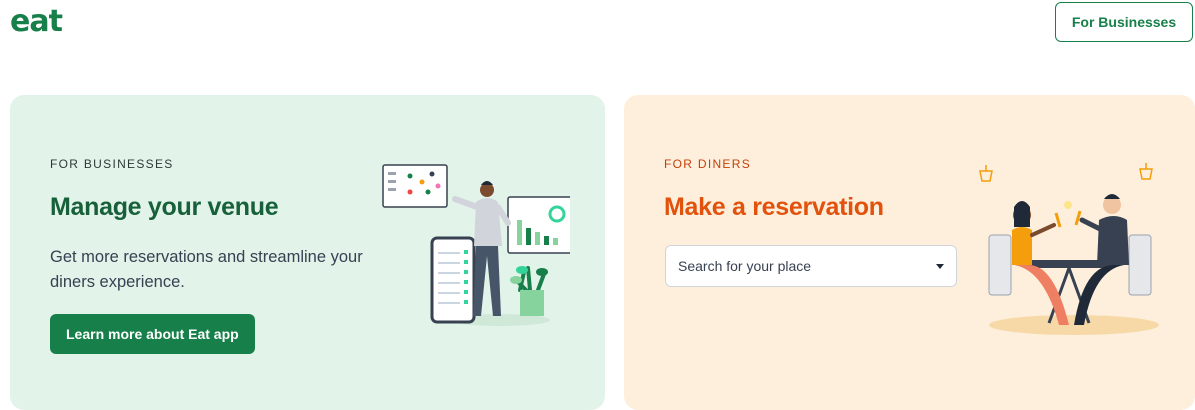  Describe the element at coordinates (152, 334) in the screenshot. I see `learn-more-button: Learn more about Eat app` at that location.